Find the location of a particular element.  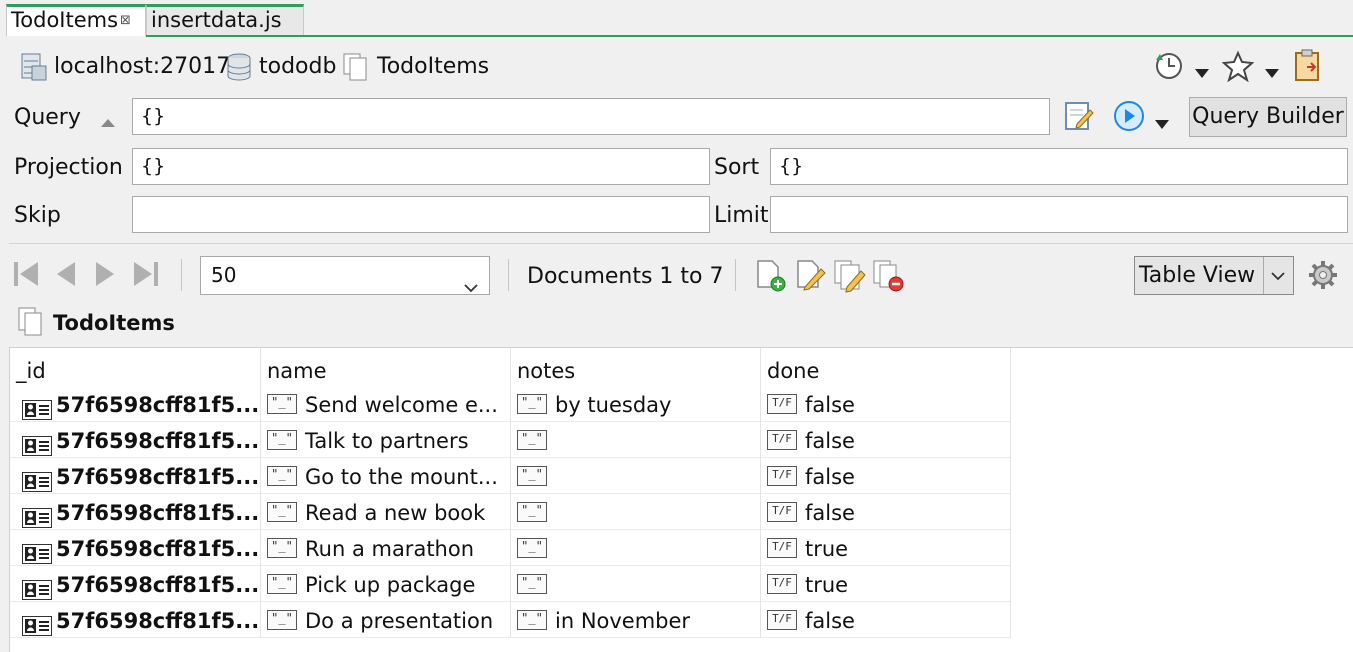

column-header-notes: notes is located at coordinates (636, 367).